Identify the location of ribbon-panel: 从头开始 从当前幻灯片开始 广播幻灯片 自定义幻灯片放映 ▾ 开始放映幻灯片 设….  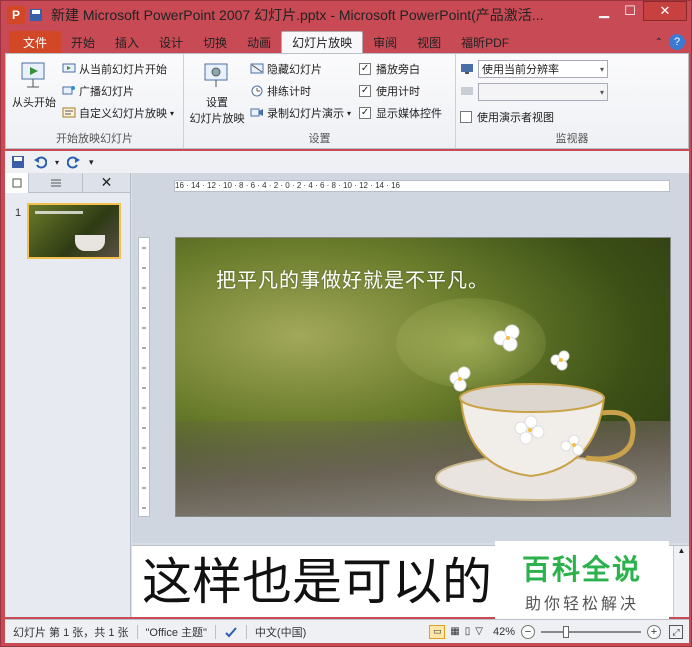
(347, 101).